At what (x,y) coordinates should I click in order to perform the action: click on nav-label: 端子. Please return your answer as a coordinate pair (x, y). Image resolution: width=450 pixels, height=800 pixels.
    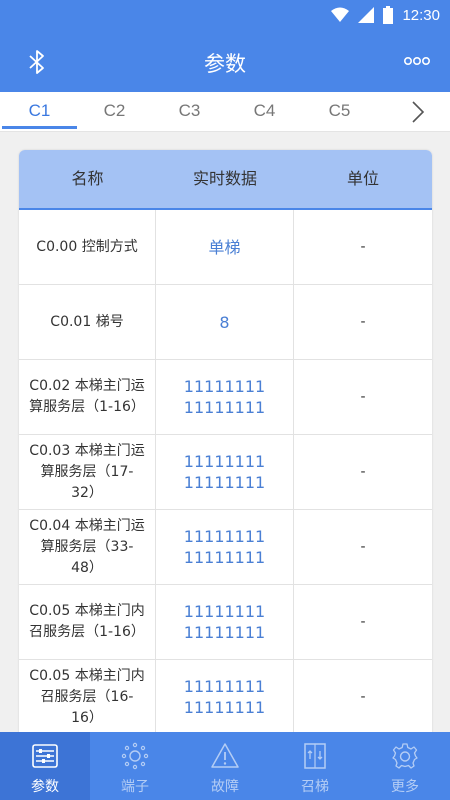
    Looking at the image, I should click on (135, 787).